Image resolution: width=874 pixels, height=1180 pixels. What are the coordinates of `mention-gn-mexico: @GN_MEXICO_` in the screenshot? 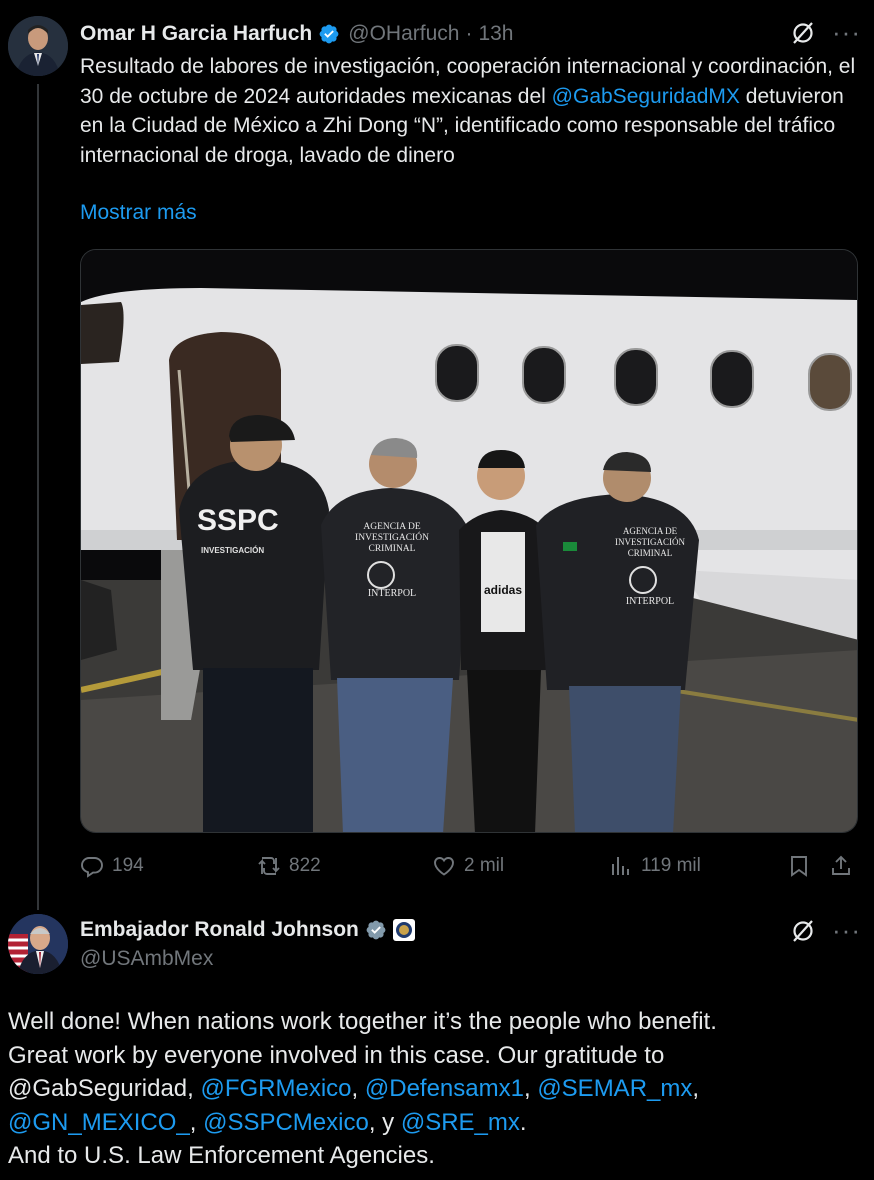 It's located at (99, 1122).